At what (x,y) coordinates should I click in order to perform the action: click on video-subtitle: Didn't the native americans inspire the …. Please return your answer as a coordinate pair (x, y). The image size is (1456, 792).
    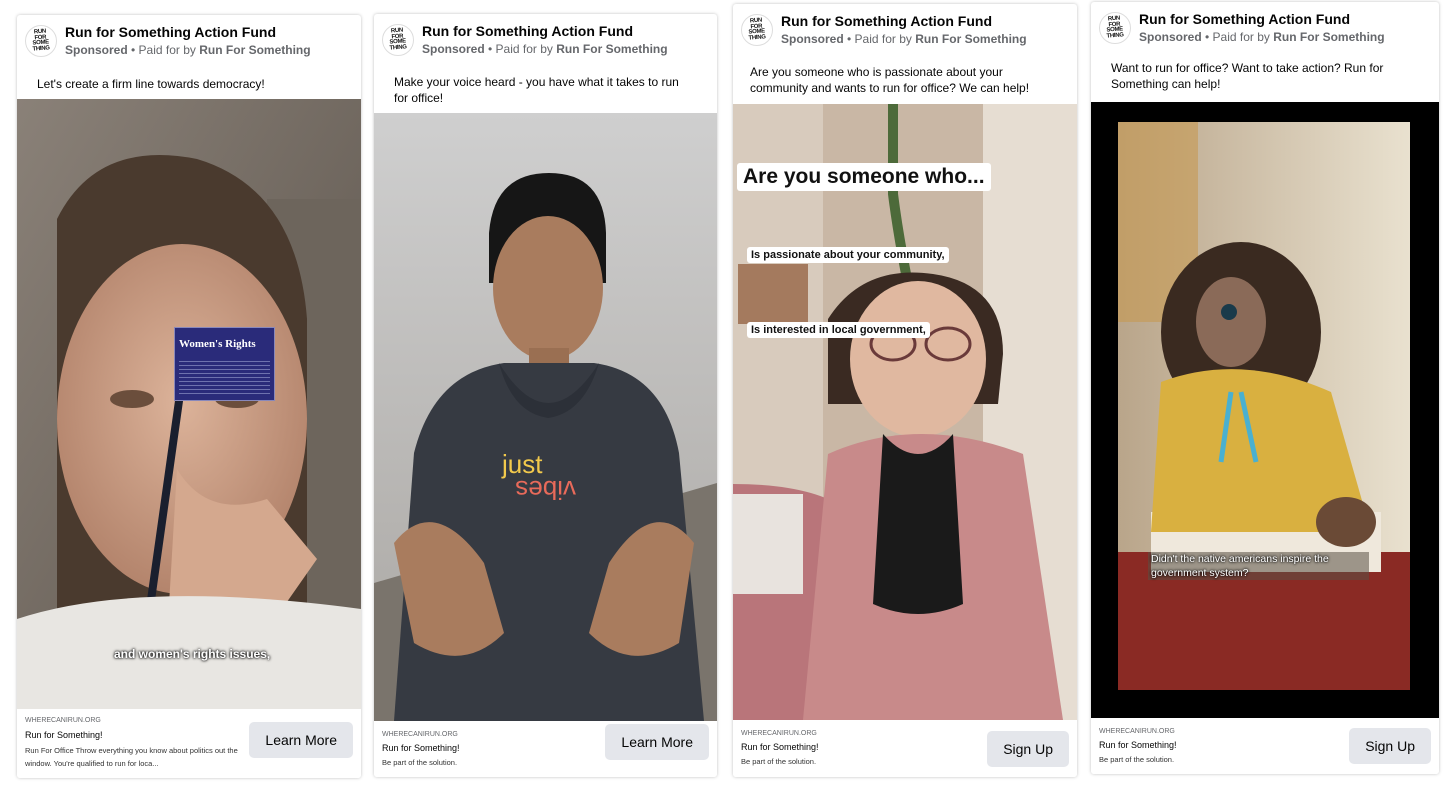
    Looking at the image, I should click on (1258, 566).